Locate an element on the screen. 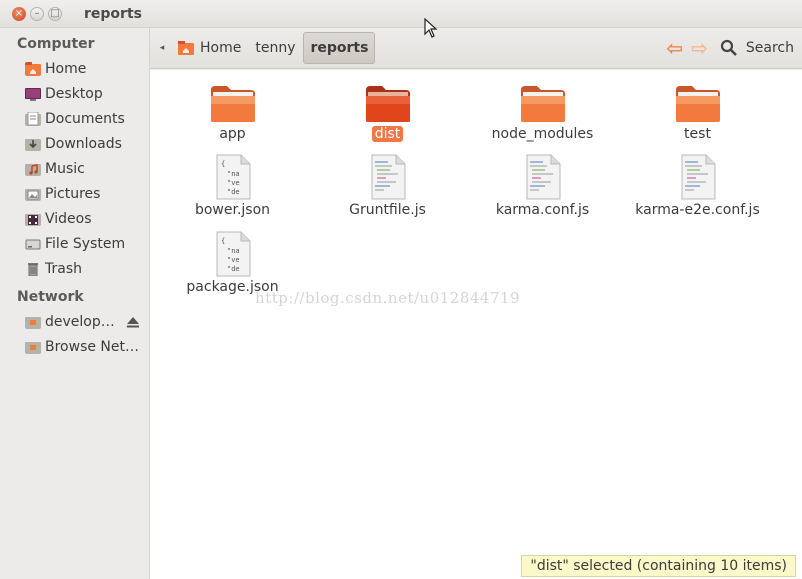 This screenshot has width=802, height=579. sidebar-item-label: Downloads is located at coordinates (83, 143).